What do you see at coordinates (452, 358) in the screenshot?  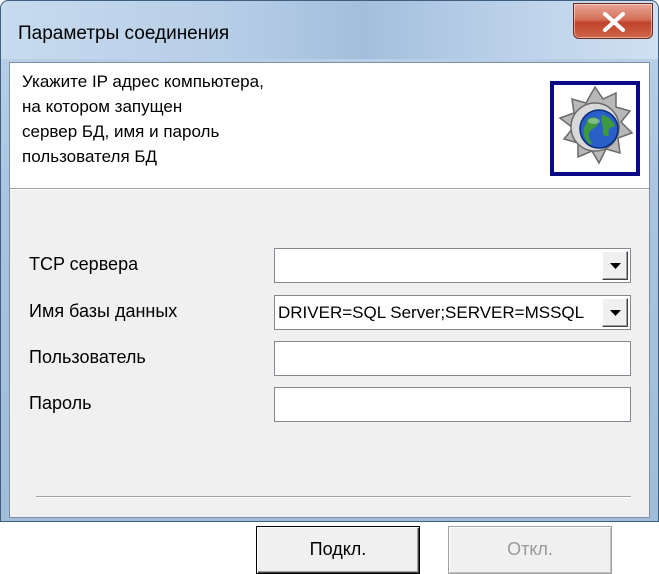 I see `user-input` at bounding box center [452, 358].